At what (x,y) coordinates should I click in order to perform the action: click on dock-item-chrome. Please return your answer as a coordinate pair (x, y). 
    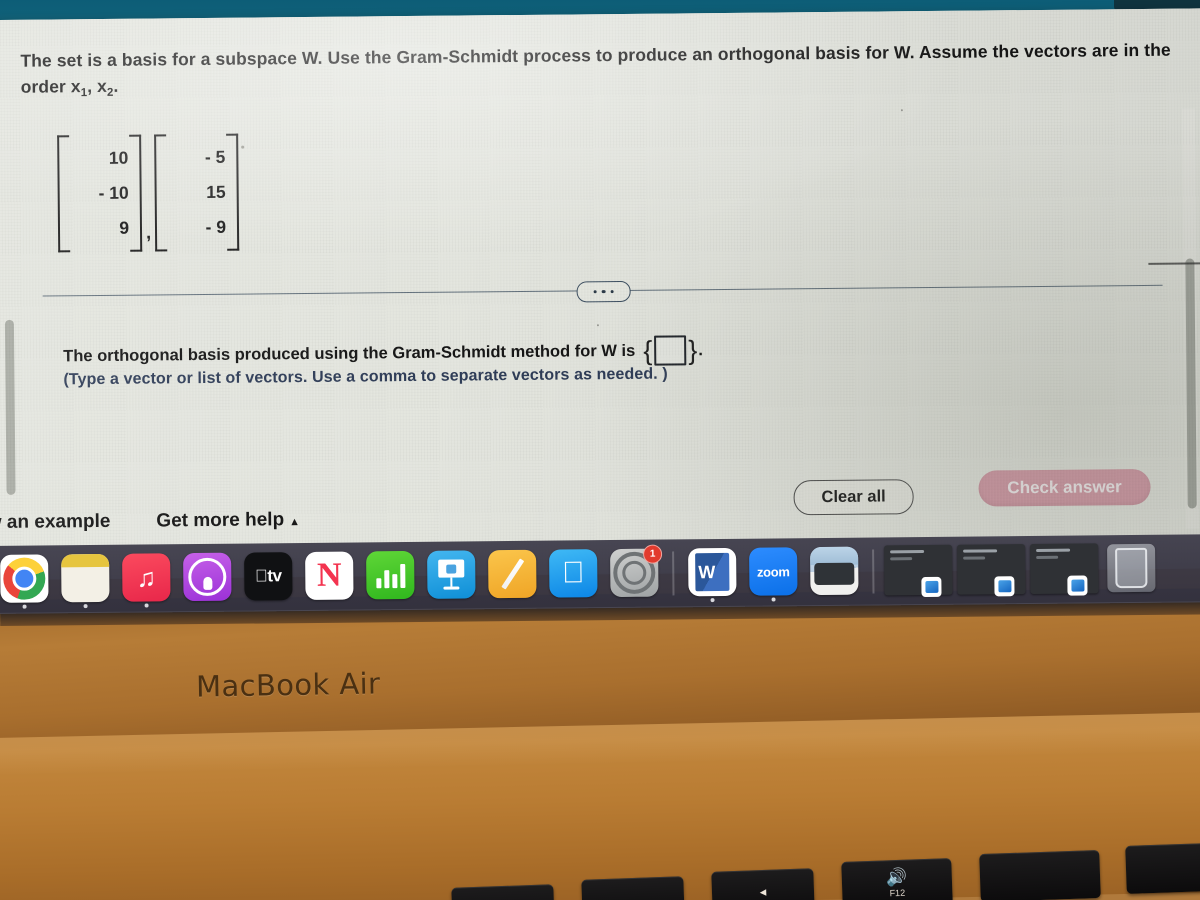
    Looking at the image, I should click on (26, 580).